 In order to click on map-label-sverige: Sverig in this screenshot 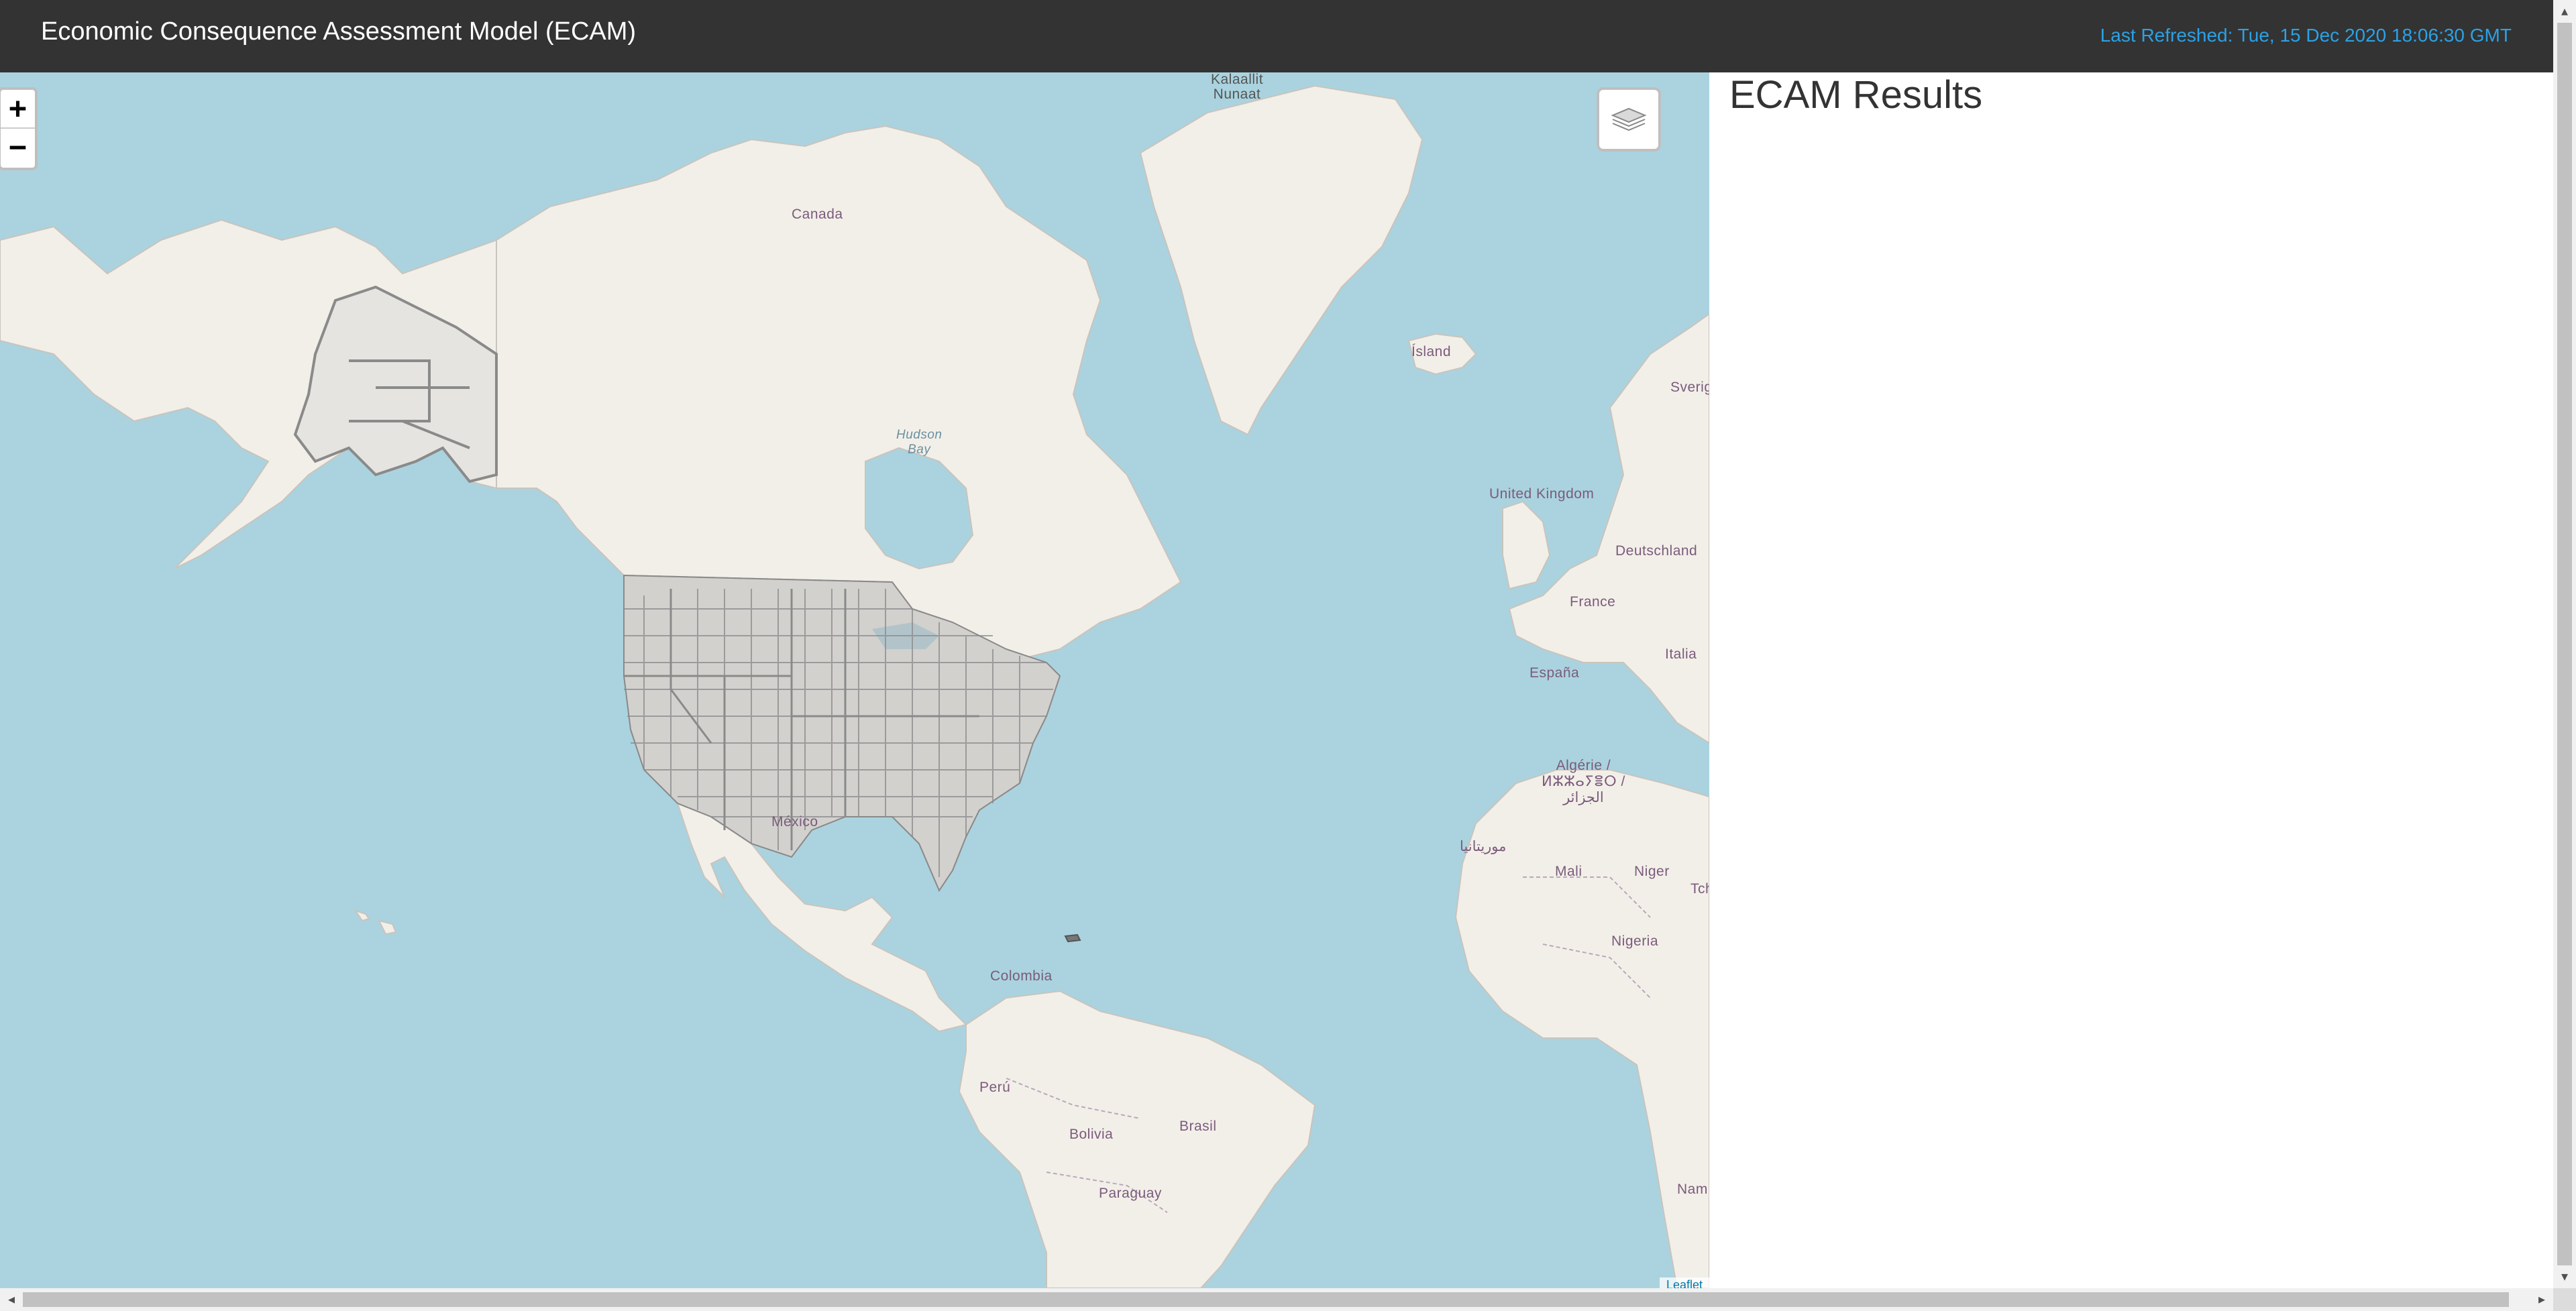, I will do `click(1689, 387)`.